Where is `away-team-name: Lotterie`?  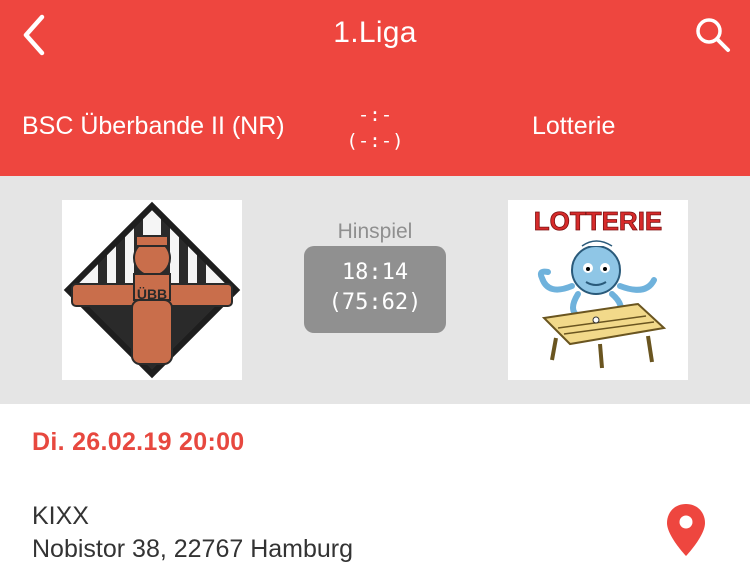
away-team-name: Lotterie is located at coordinates (574, 126).